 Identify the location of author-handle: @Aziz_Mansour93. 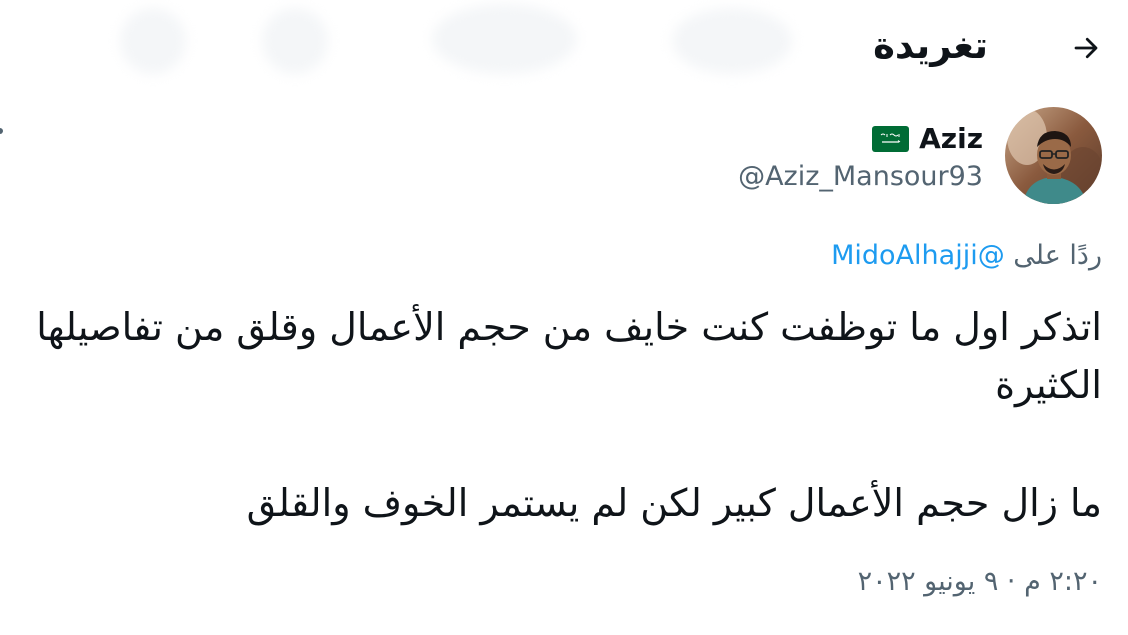
(860, 176).